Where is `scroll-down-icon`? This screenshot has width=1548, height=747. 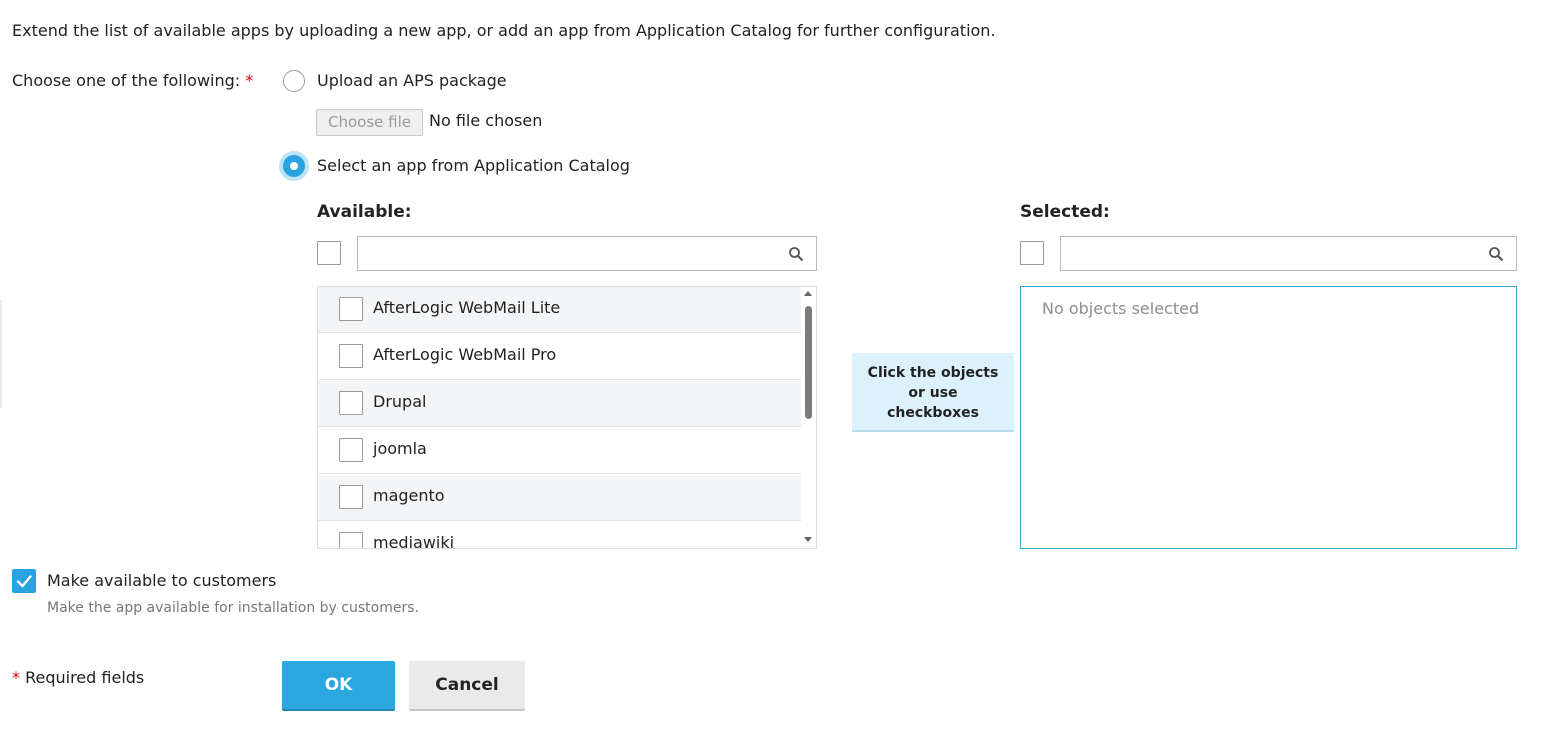 scroll-down-icon is located at coordinates (808, 539).